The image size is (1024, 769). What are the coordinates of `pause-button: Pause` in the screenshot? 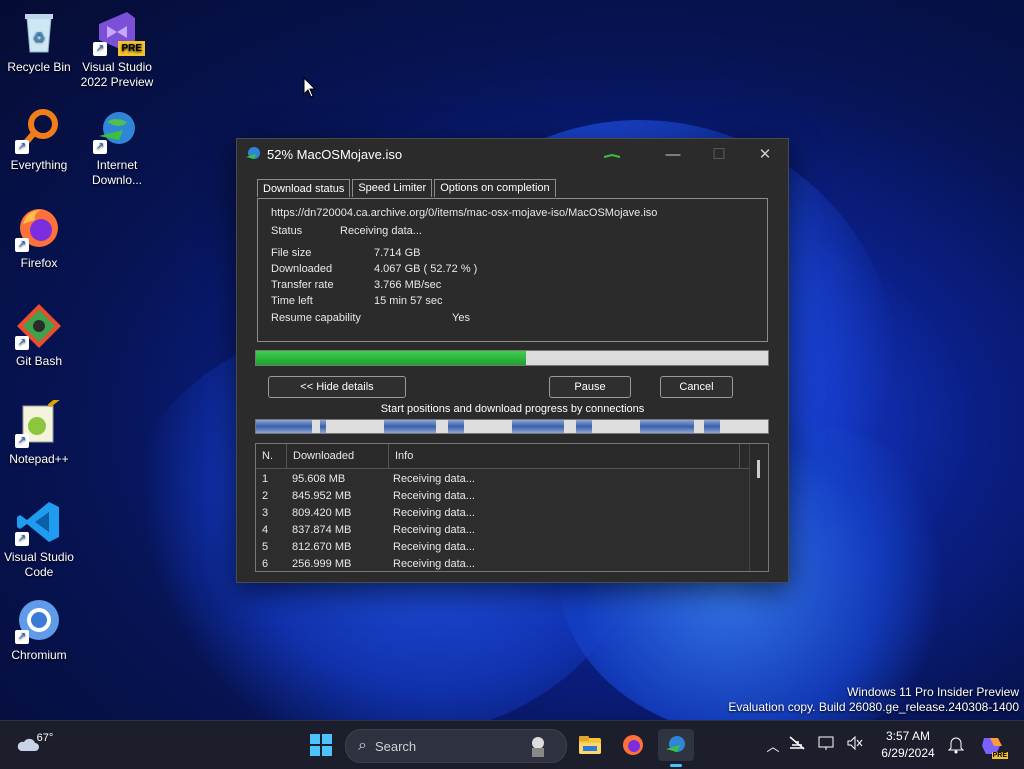 It's located at (590, 387).